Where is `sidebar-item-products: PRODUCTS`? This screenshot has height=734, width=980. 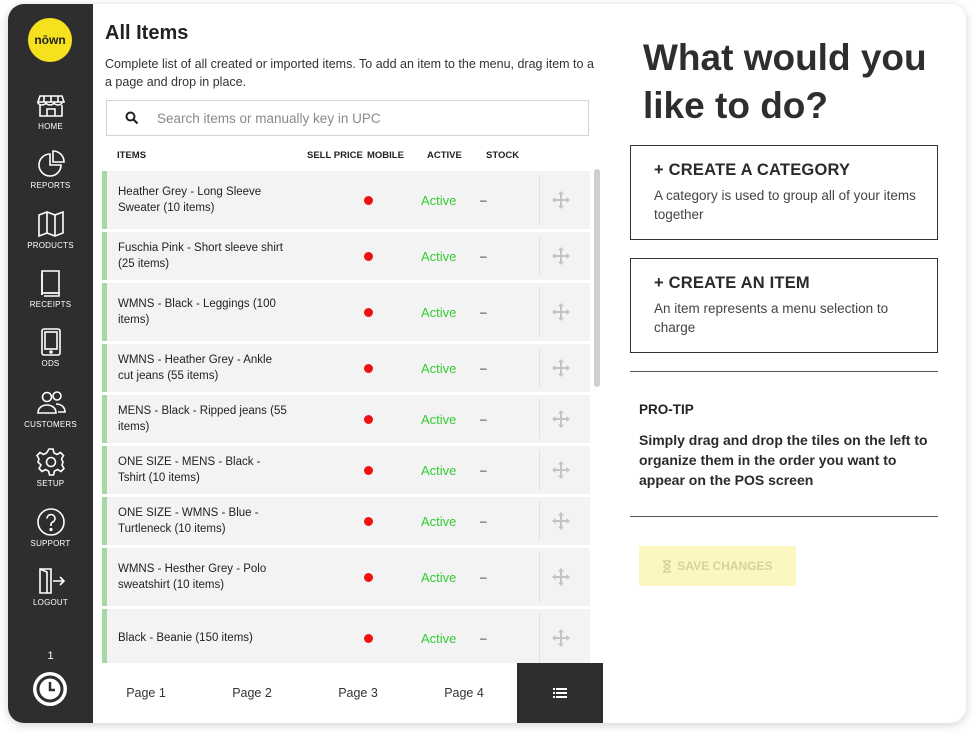 sidebar-item-products: PRODUCTS is located at coordinates (50, 237).